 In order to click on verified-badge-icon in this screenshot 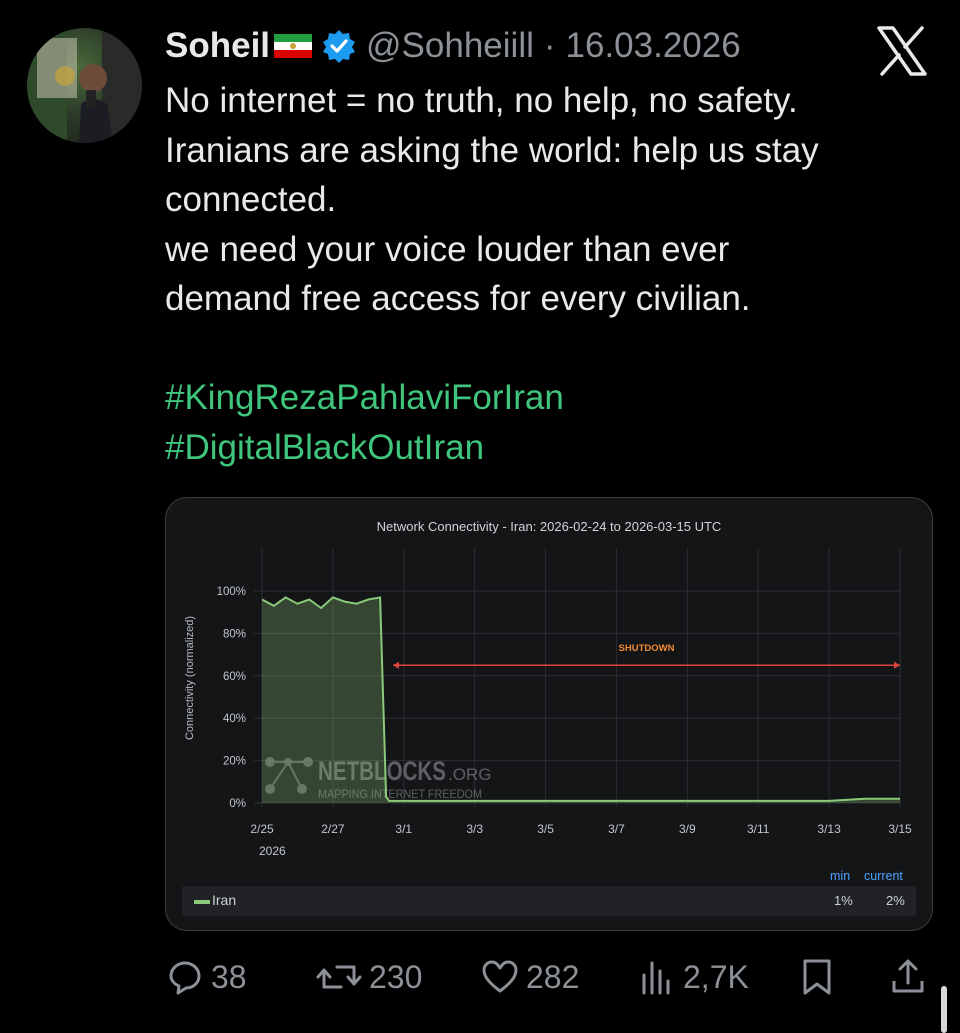, I will do `click(339, 46)`.